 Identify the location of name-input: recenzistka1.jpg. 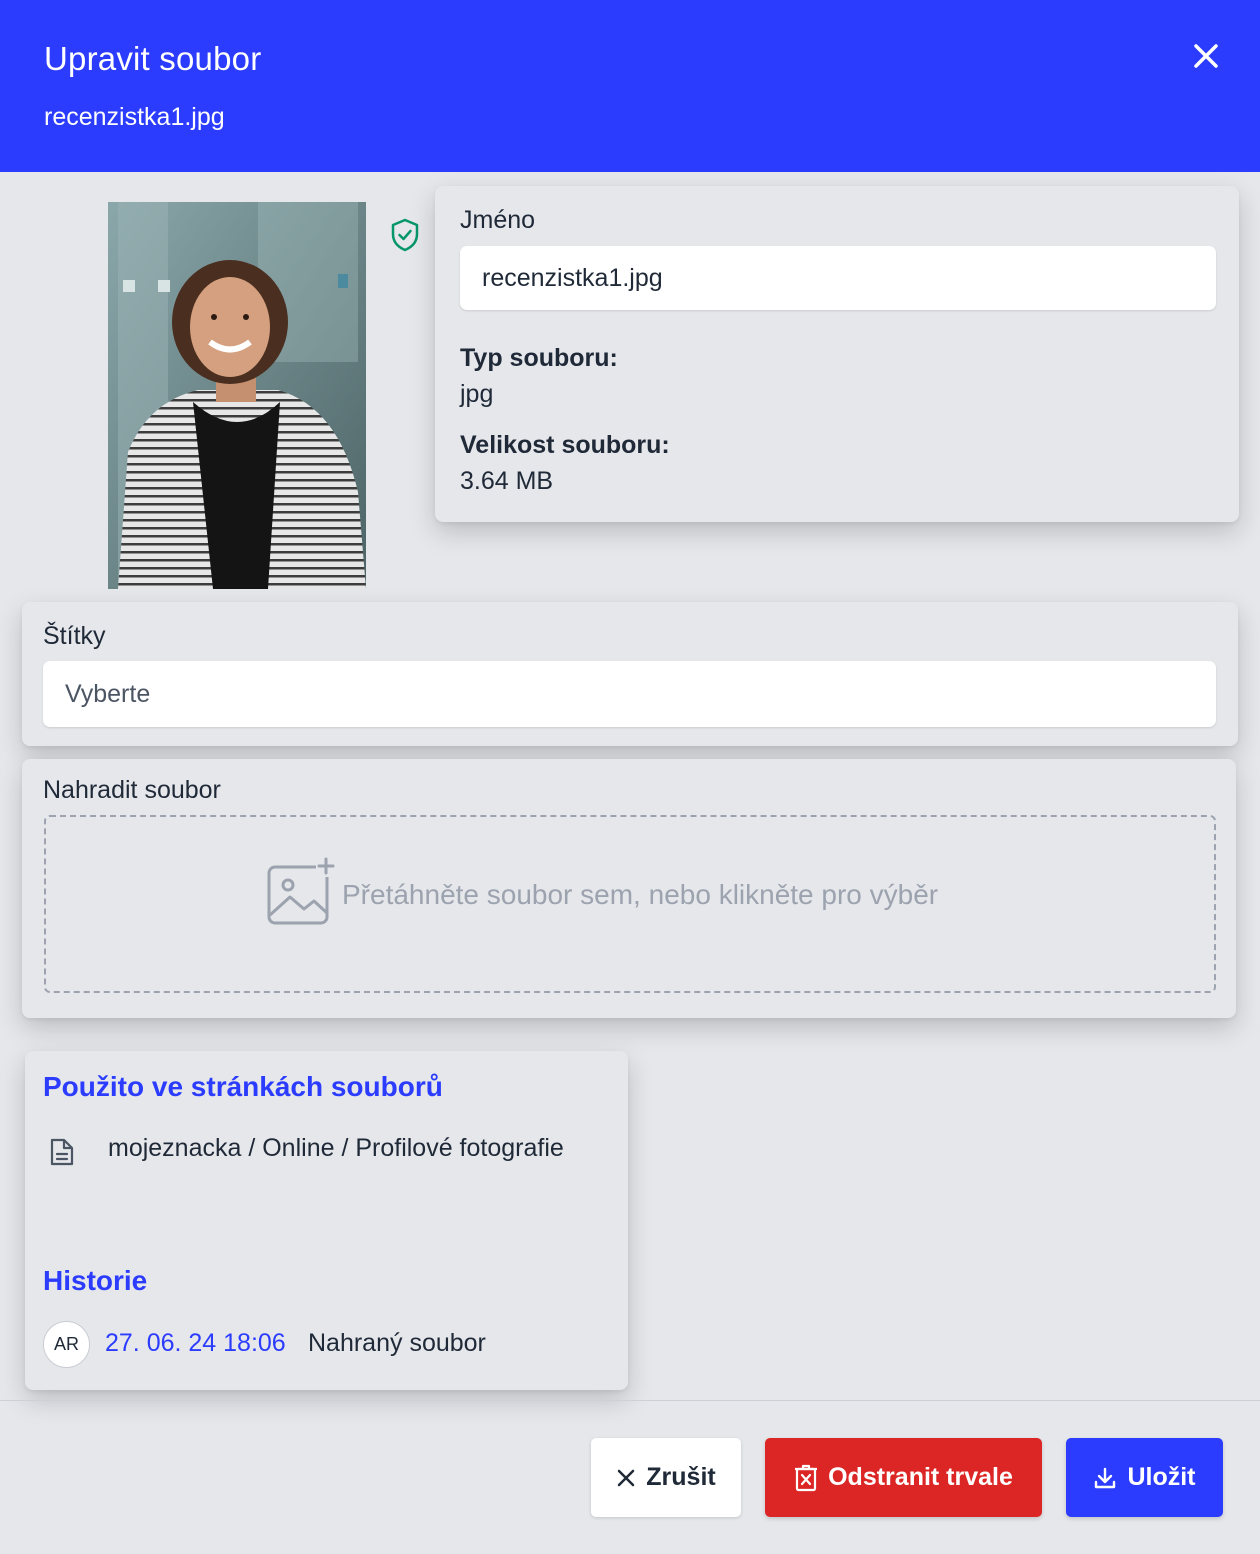
(838, 278).